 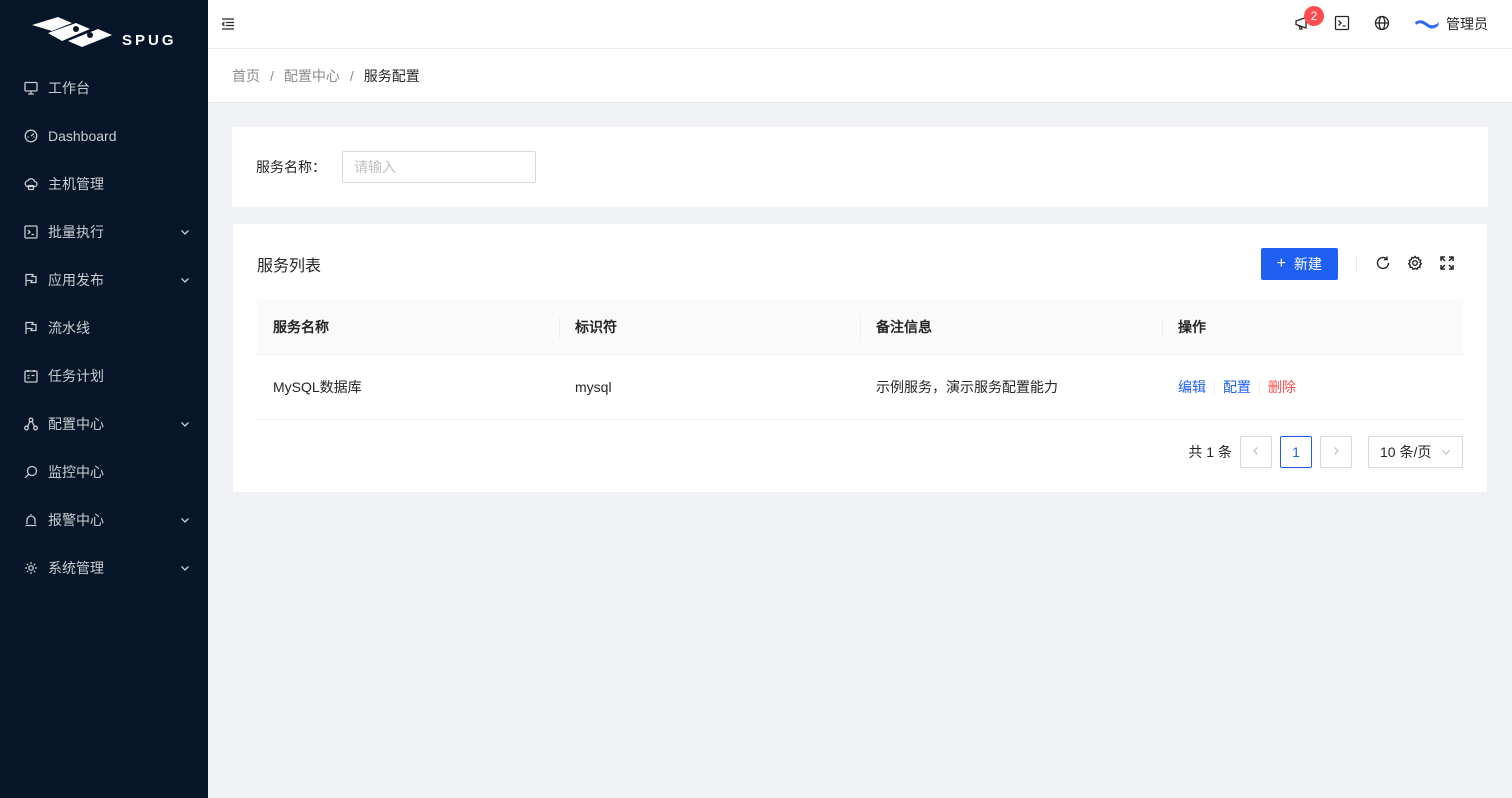 What do you see at coordinates (1282, 387) in the screenshot?
I see `delete-link: 删除` at bounding box center [1282, 387].